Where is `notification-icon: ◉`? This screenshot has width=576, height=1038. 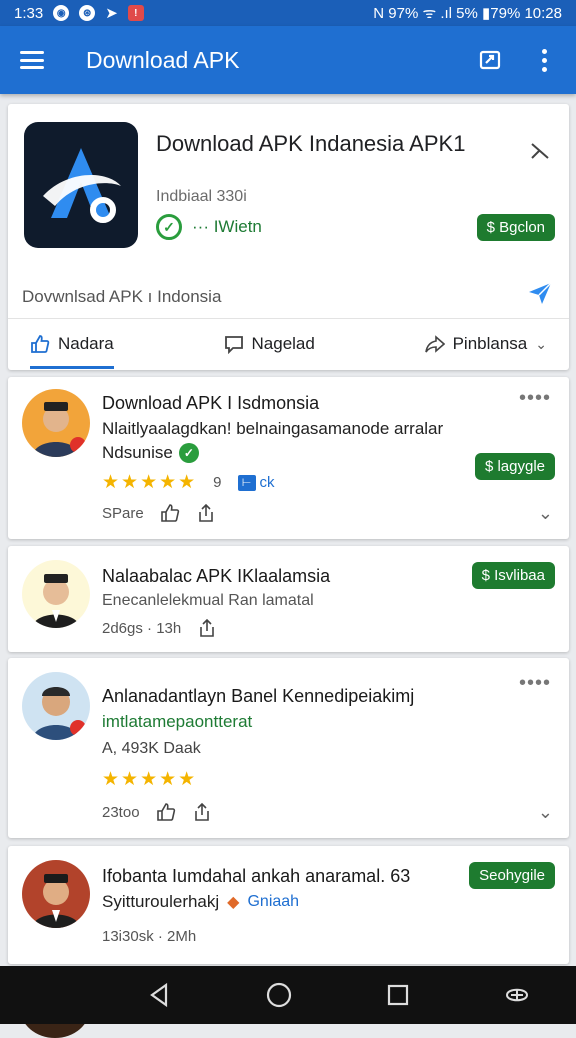 notification-icon: ◉ is located at coordinates (61, 13).